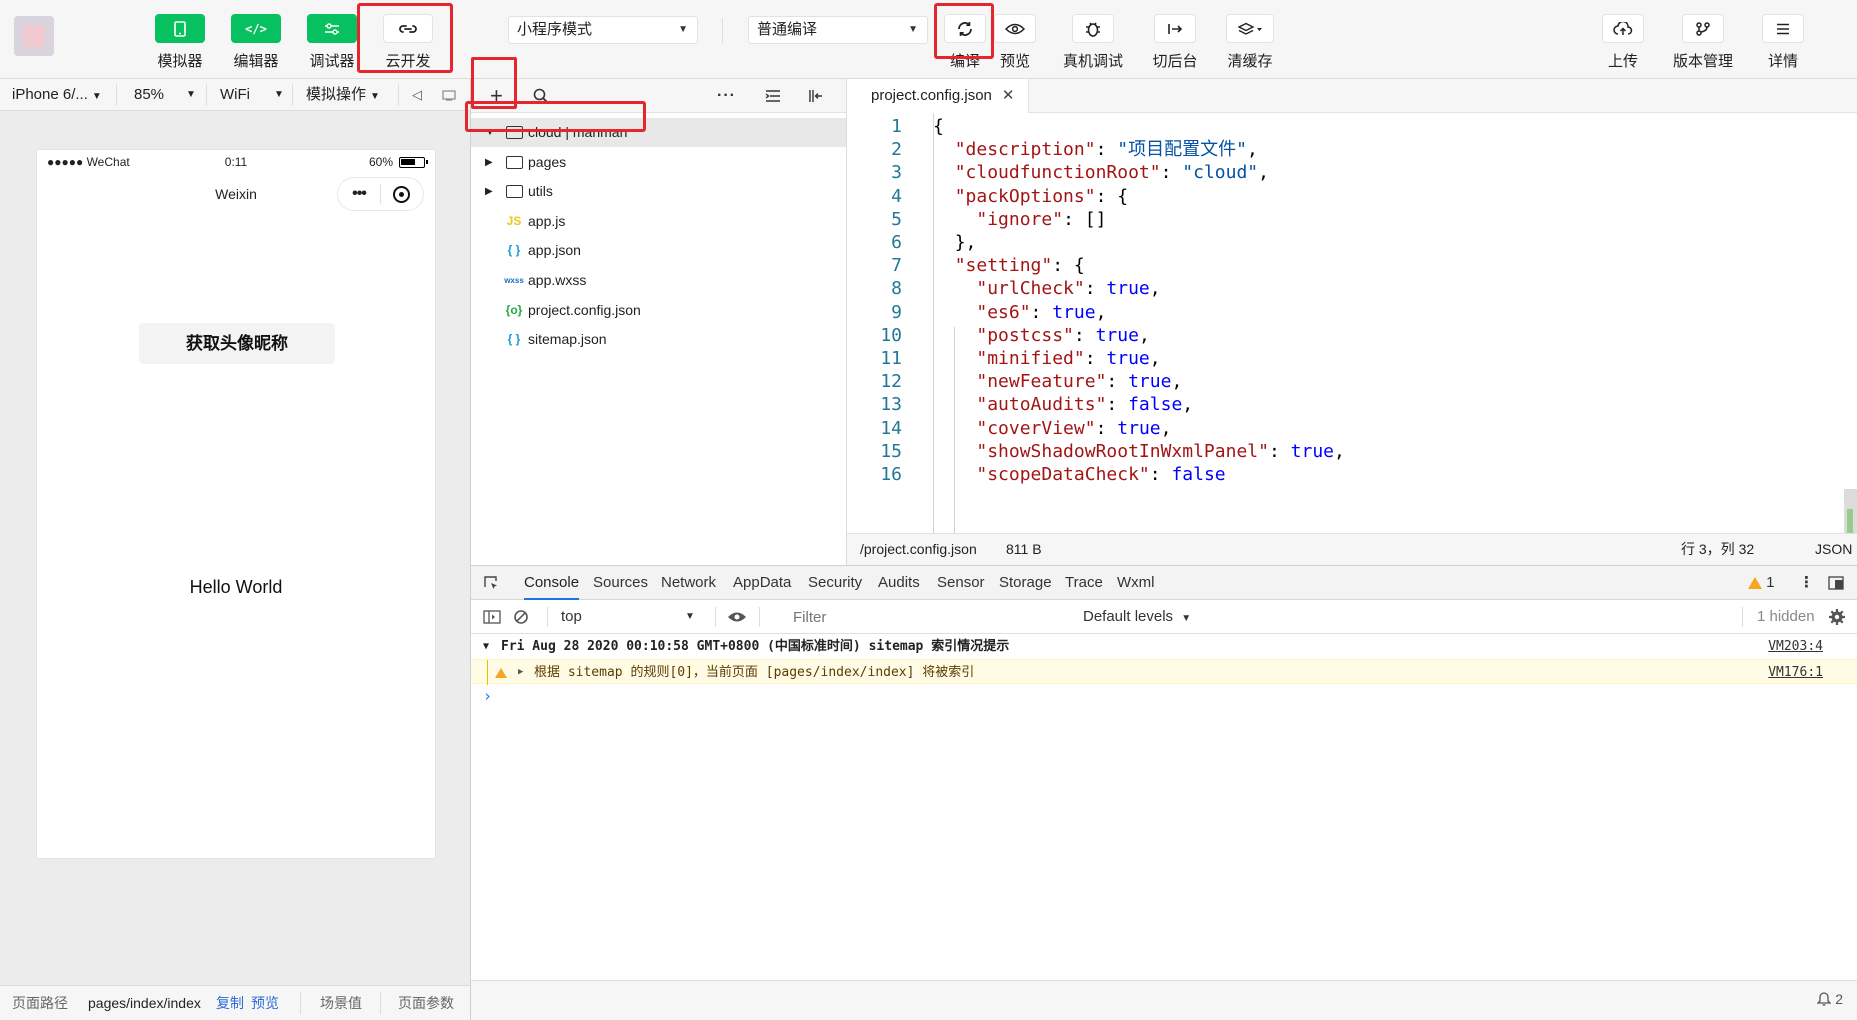 This screenshot has height=1020, width=1857. What do you see at coordinates (726, 96) in the screenshot?
I see `more-options-icon: ···` at bounding box center [726, 96].